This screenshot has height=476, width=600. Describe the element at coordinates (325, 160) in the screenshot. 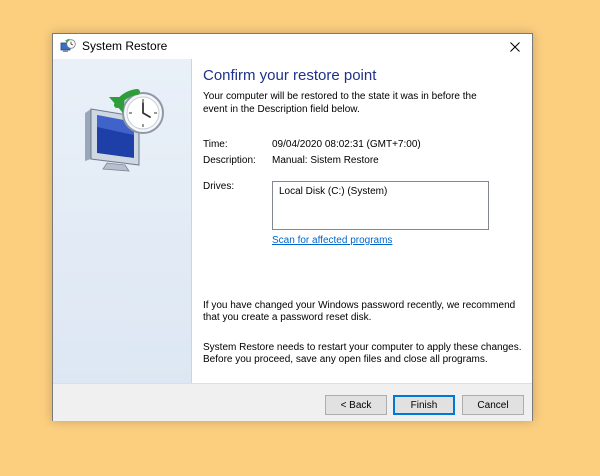

I see `description-value: Manual: Sistem Restore` at that location.